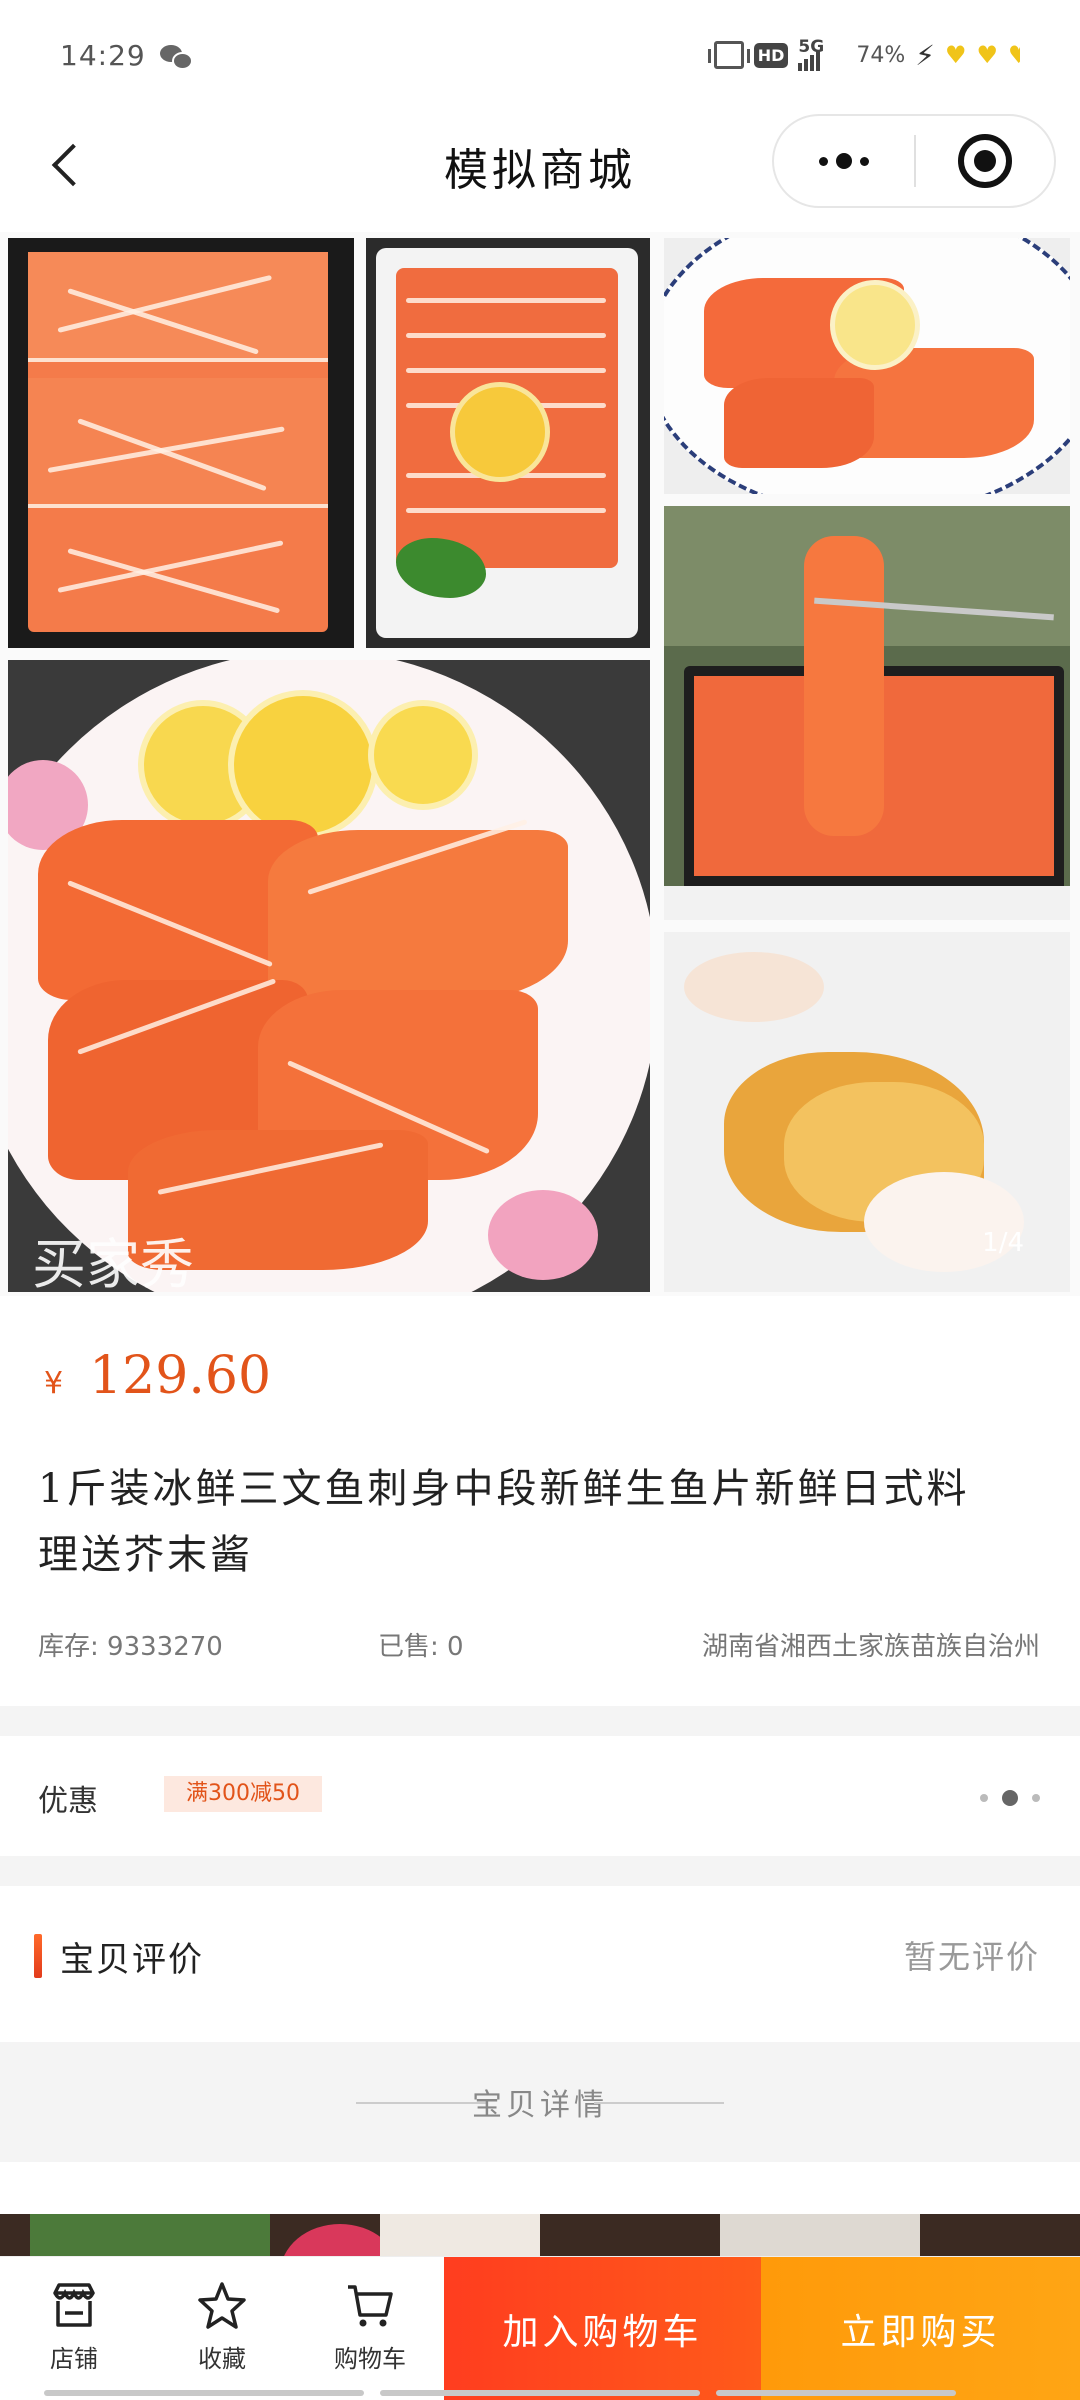 The width and height of the screenshot is (1080, 2400). I want to click on charging-icon: ⚡, so click(925, 55).